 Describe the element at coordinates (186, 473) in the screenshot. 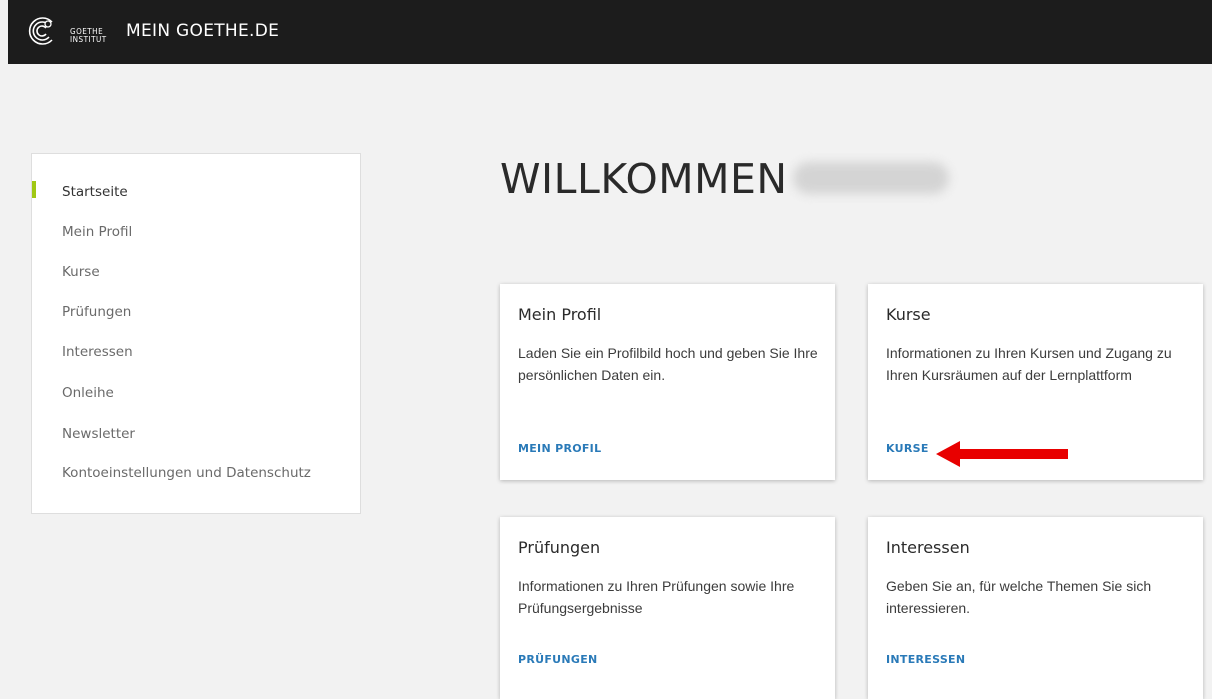

I see `sidebar-item-kontoeinstellungen: Kontoeinstellungen und Datenschutz` at that location.